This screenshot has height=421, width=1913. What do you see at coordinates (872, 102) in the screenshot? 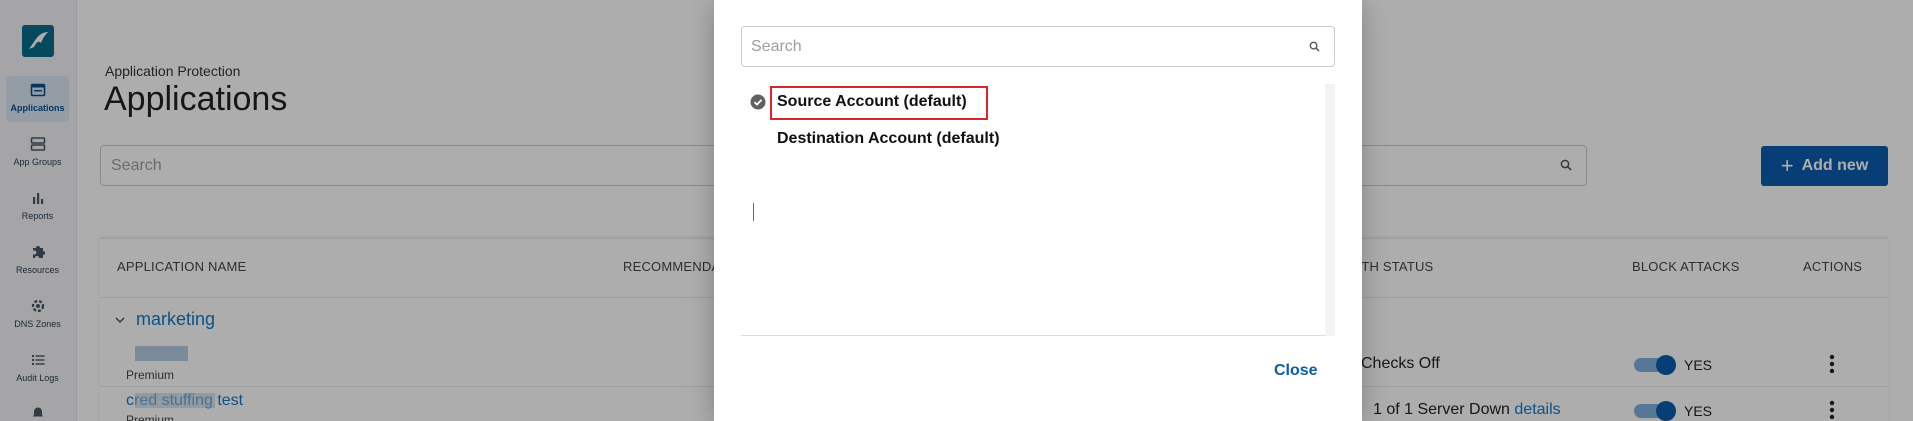
I see `account-option-source: Source Account (default)` at bounding box center [872, 102].